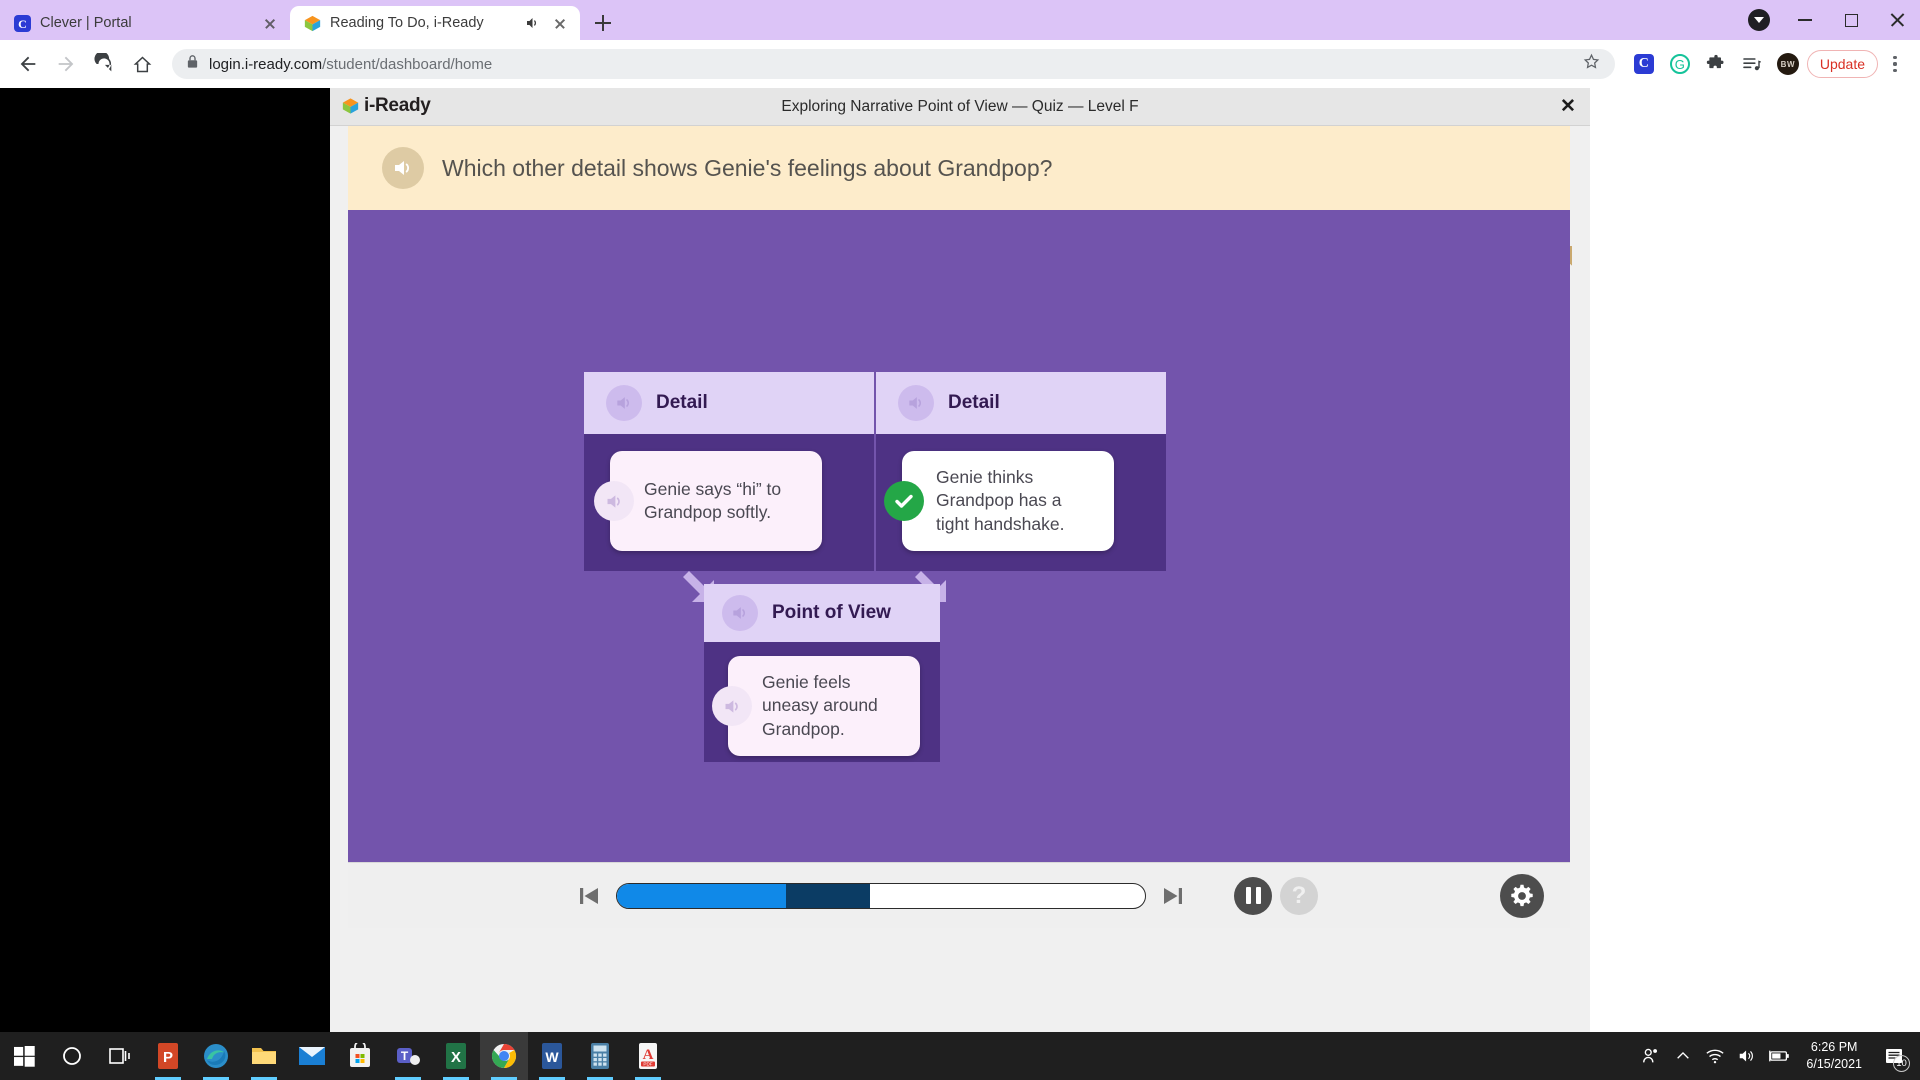  I want to click on svg-text: W, so click(552, 1057).